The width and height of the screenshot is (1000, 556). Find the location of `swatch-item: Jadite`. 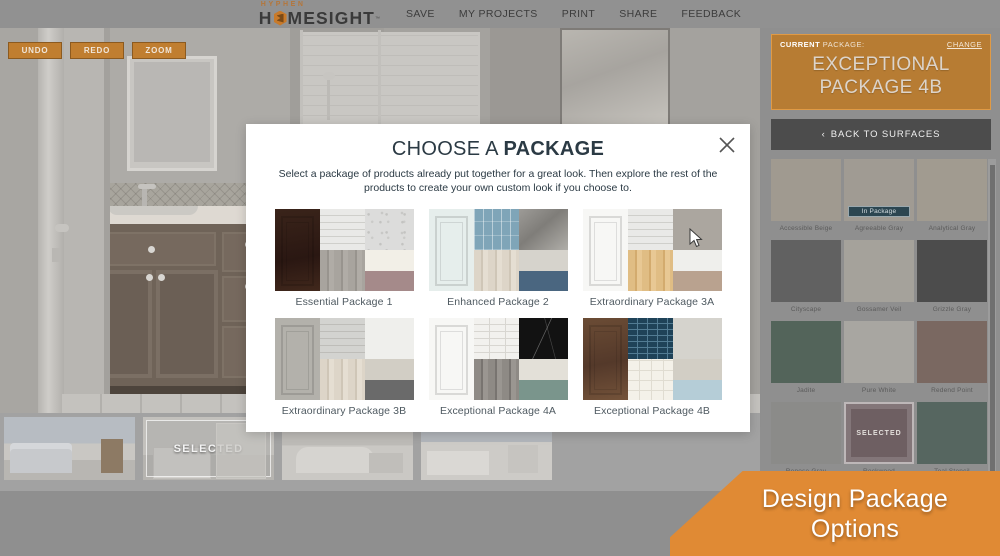

swatch-item: Jadite is located at coordinates (806, 360).